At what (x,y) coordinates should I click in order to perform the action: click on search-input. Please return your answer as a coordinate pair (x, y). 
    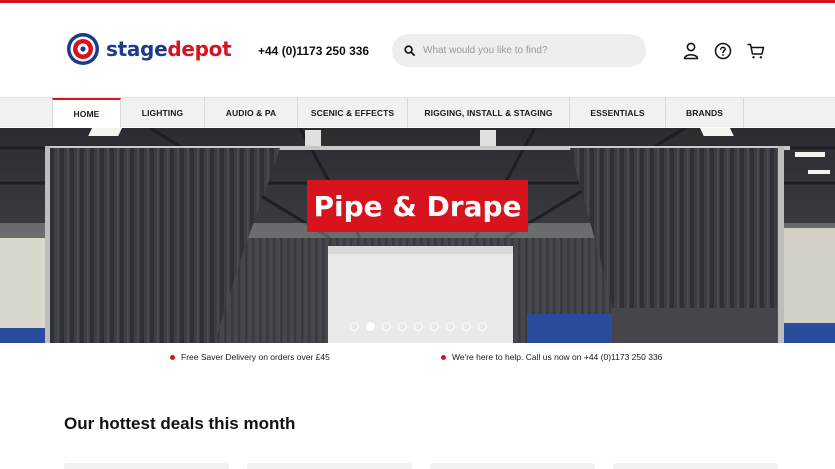
    Looking at the image, I should click on (523, 50).